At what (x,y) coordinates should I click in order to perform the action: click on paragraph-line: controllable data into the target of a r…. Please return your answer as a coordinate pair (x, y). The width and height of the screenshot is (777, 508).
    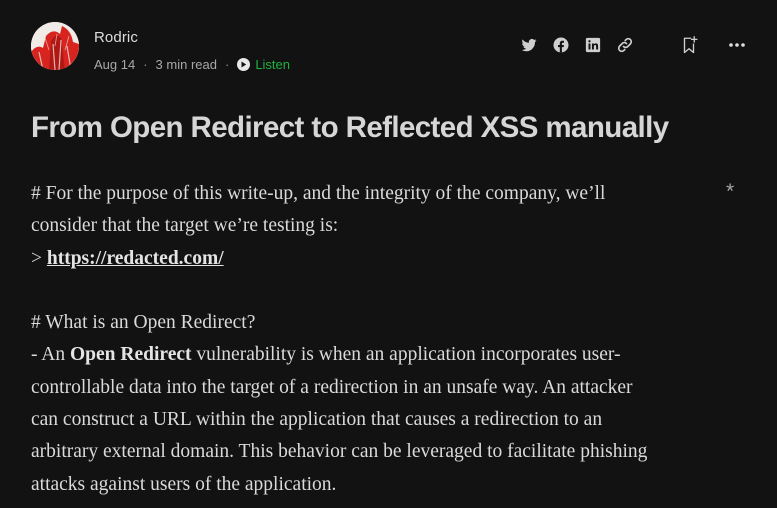
    Looking at the image, I should click on (332, 387).